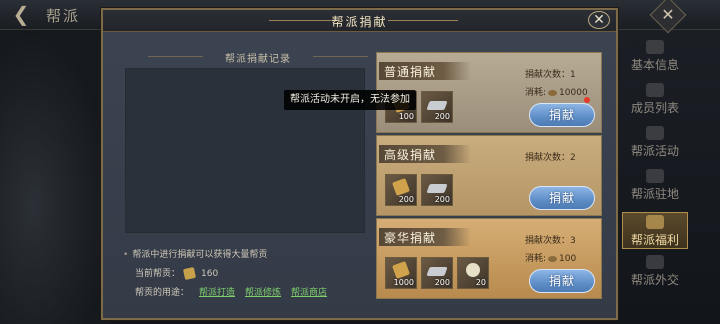 This screenshot has width=720, height=324. I want to click on tab-guild-welfare: 帮派福利, so click(655, 230).